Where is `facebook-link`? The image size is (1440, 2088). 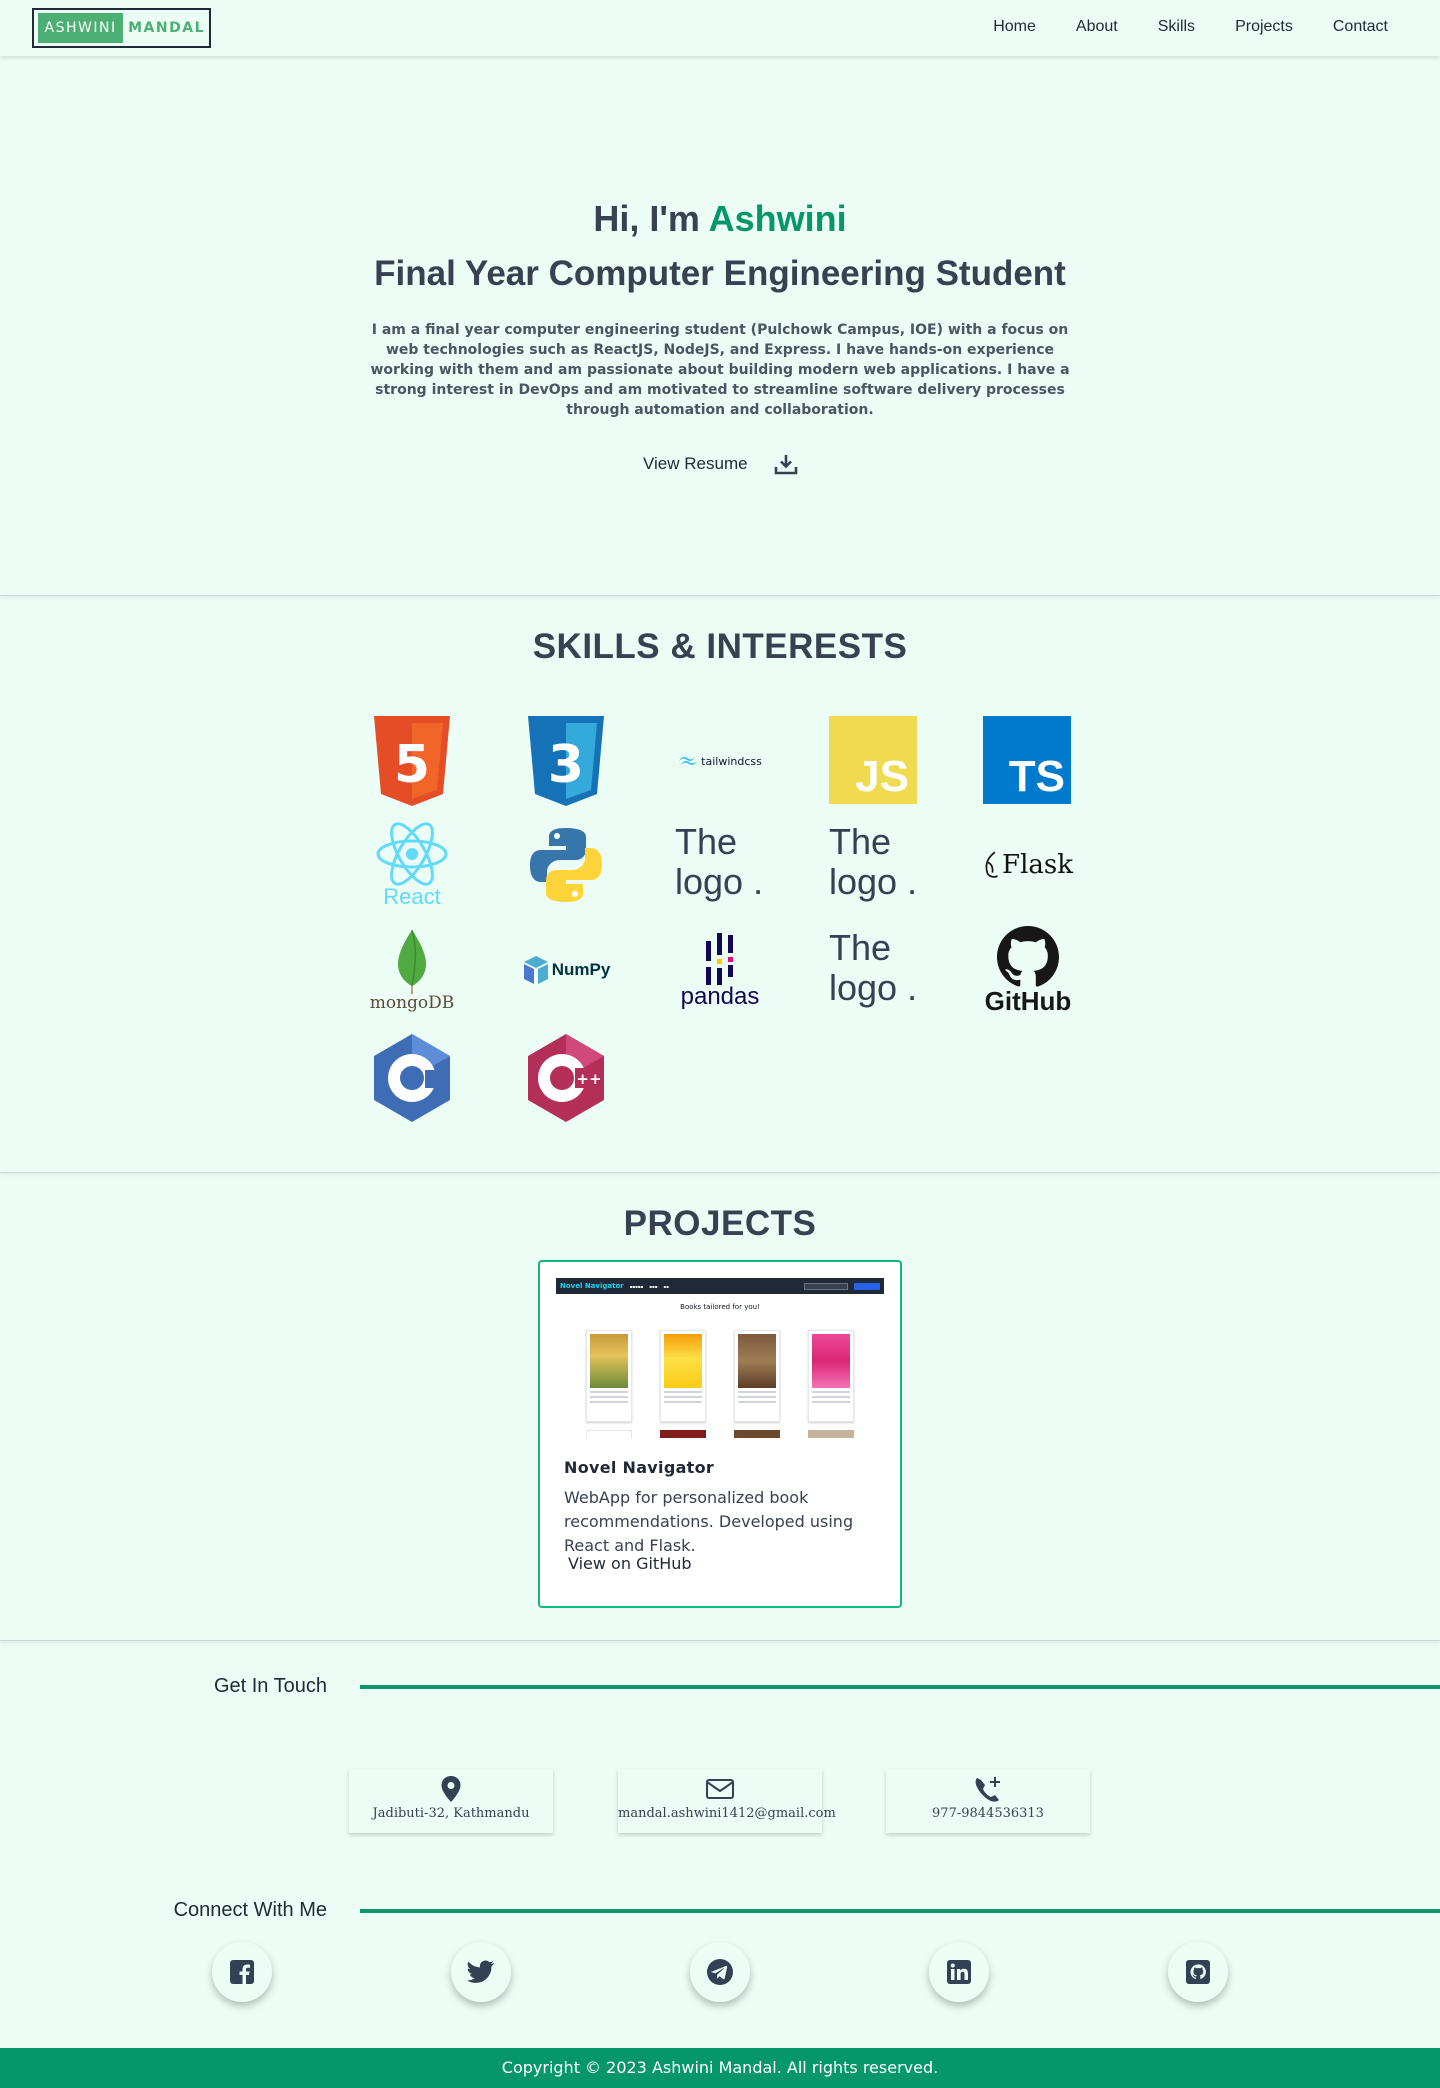
facebook-link is located at coordinates (242, 1972).